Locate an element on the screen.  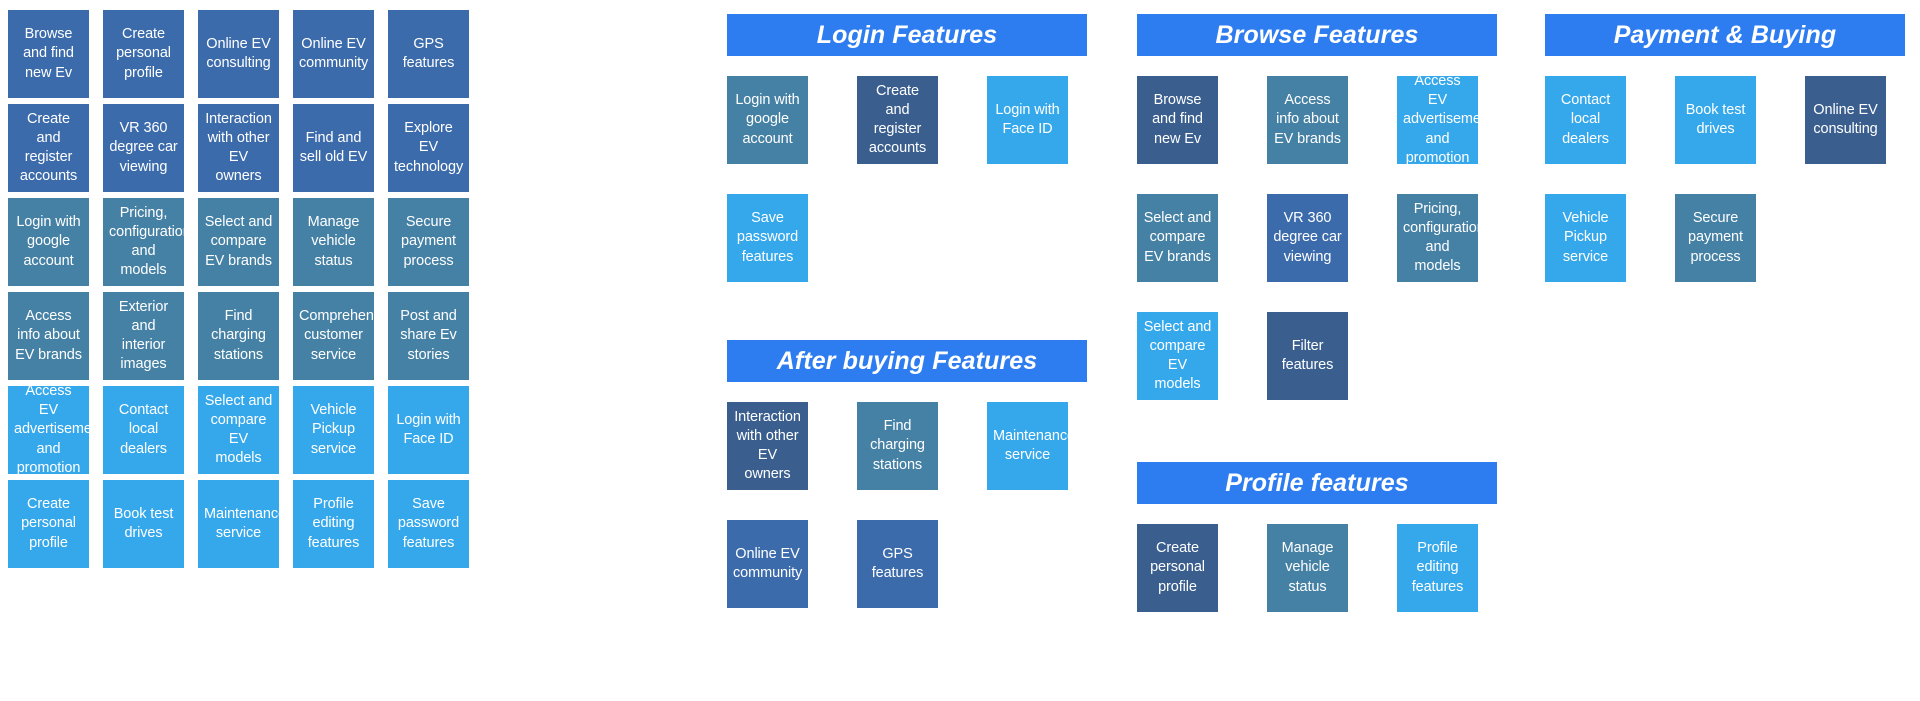
panel-feature-card-label: Find charging stations is located at coordinates (897, 445).